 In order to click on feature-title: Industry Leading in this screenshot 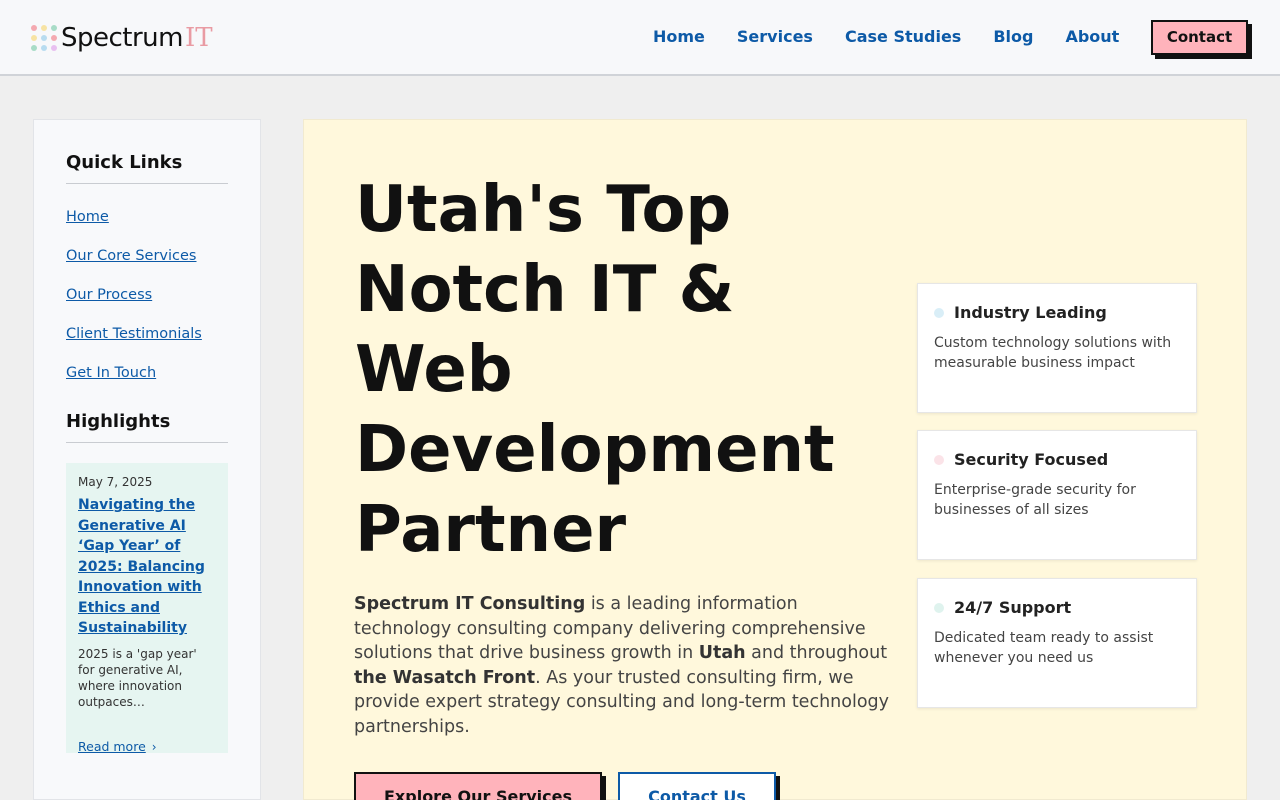, I will do `click(1030, 312)`.